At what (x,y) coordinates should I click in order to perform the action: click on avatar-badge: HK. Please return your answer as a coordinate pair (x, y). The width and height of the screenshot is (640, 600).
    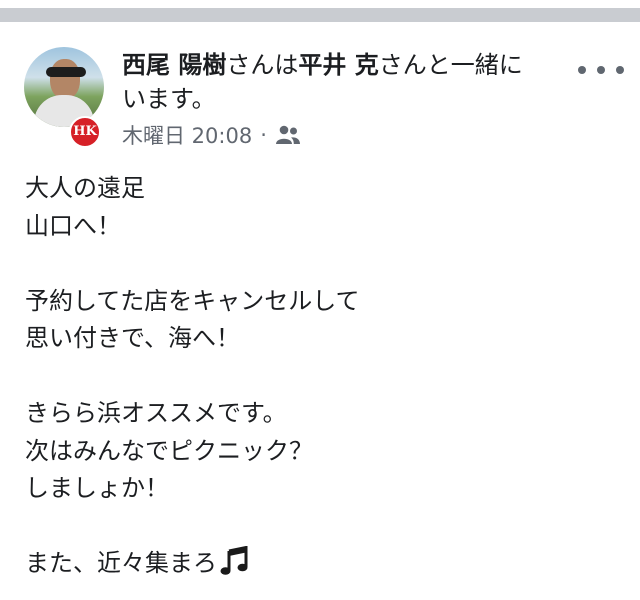
    Looking at the image, I should click on (85, 132).